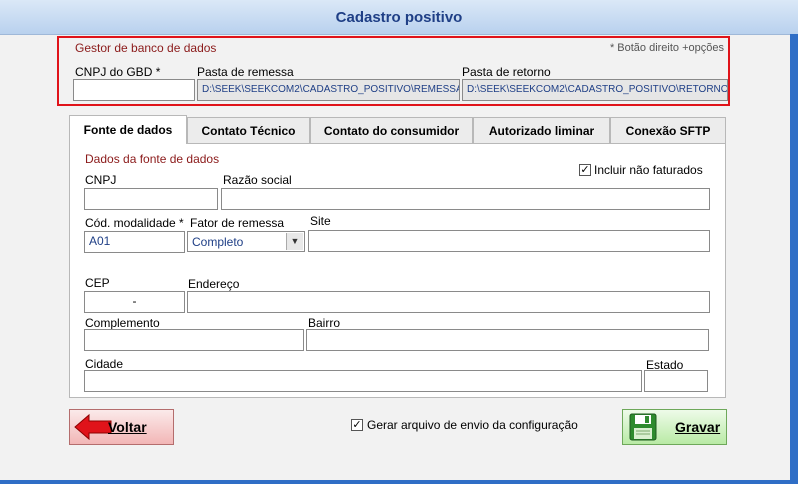  Describe the element at coordinates (93, 427) in the screenshot. I see `arrow-left-icon` at that location.